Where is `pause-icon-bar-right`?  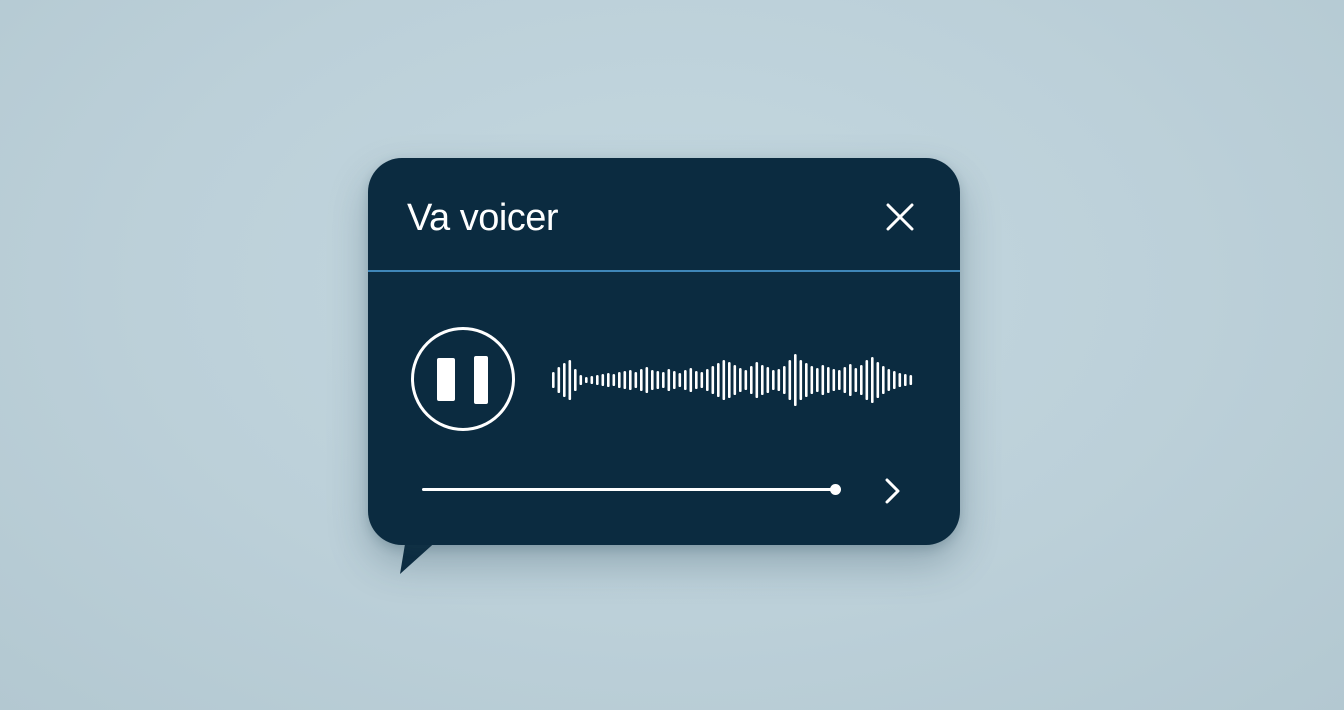 pause-icon-bar-right is located at coordinates (481, 380).